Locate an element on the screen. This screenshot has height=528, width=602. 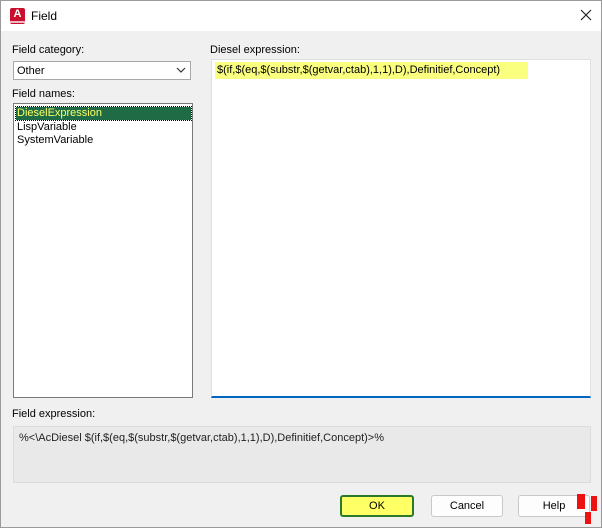
field-category-value: Other is located at coordinates (31, 71).